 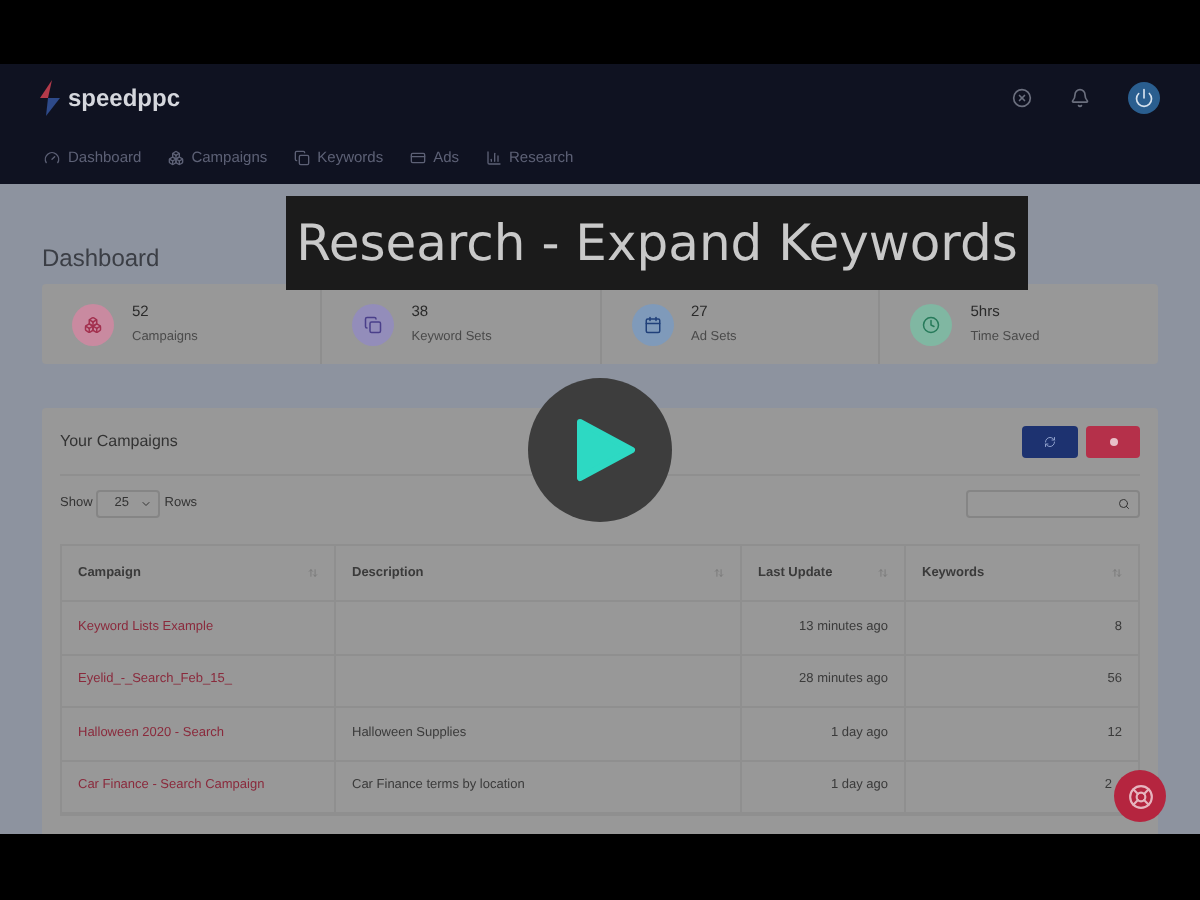 I want to click on search-icon, so click(x=1124, y=504).